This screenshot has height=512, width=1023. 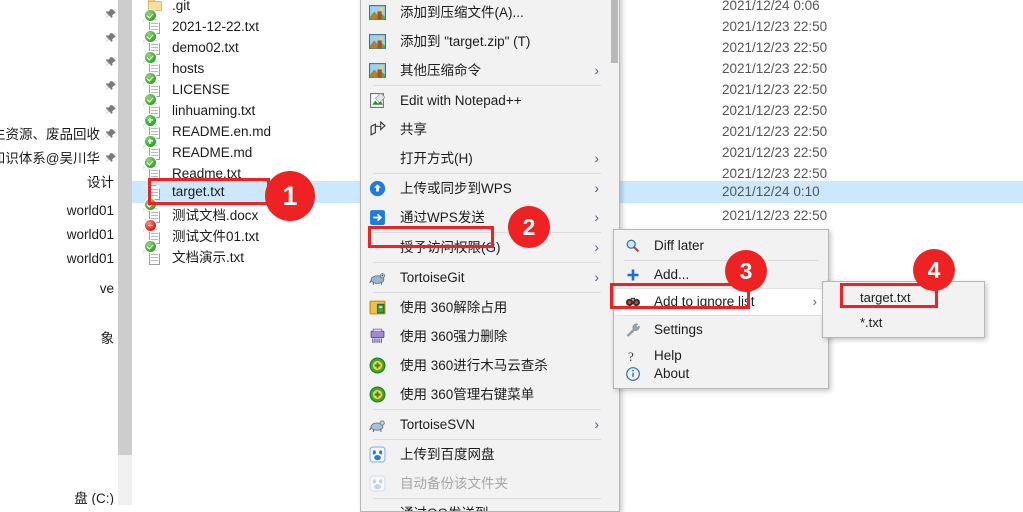 What do you see at coordinates (633, 374) in the screenshot?
I see `info-icon` at bounding box center [633, 374].